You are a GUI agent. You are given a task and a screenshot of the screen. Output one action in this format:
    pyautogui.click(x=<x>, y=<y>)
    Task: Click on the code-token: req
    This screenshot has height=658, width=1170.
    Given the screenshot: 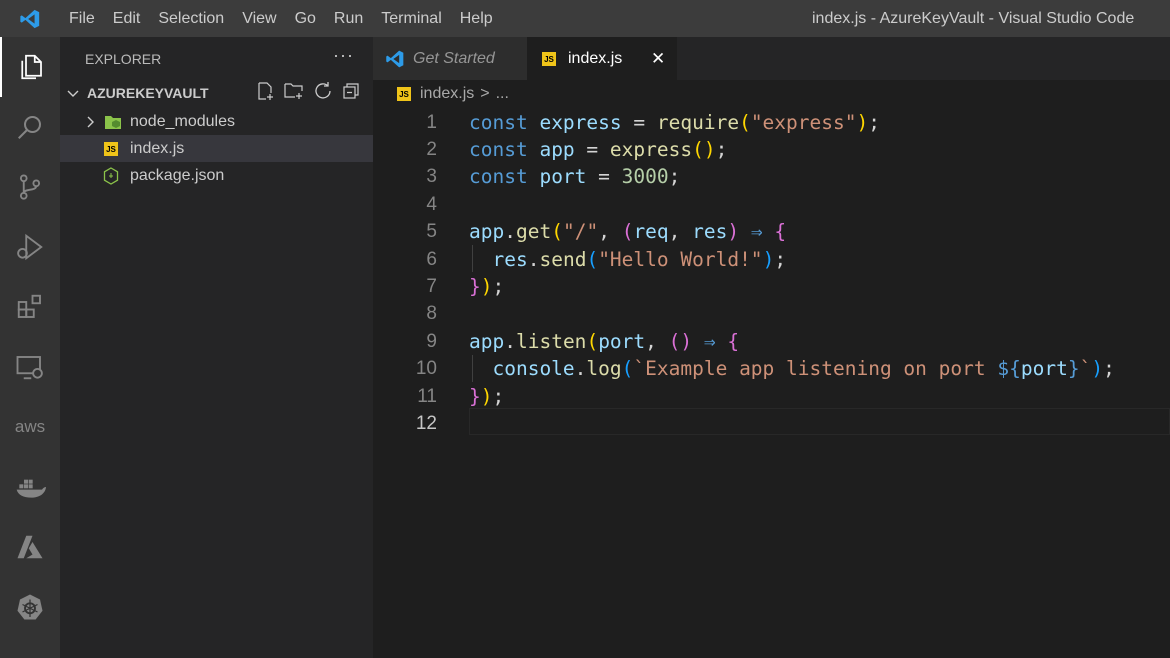 What is the action you would take?
    pyautogui.click(x=651, y=232)
    